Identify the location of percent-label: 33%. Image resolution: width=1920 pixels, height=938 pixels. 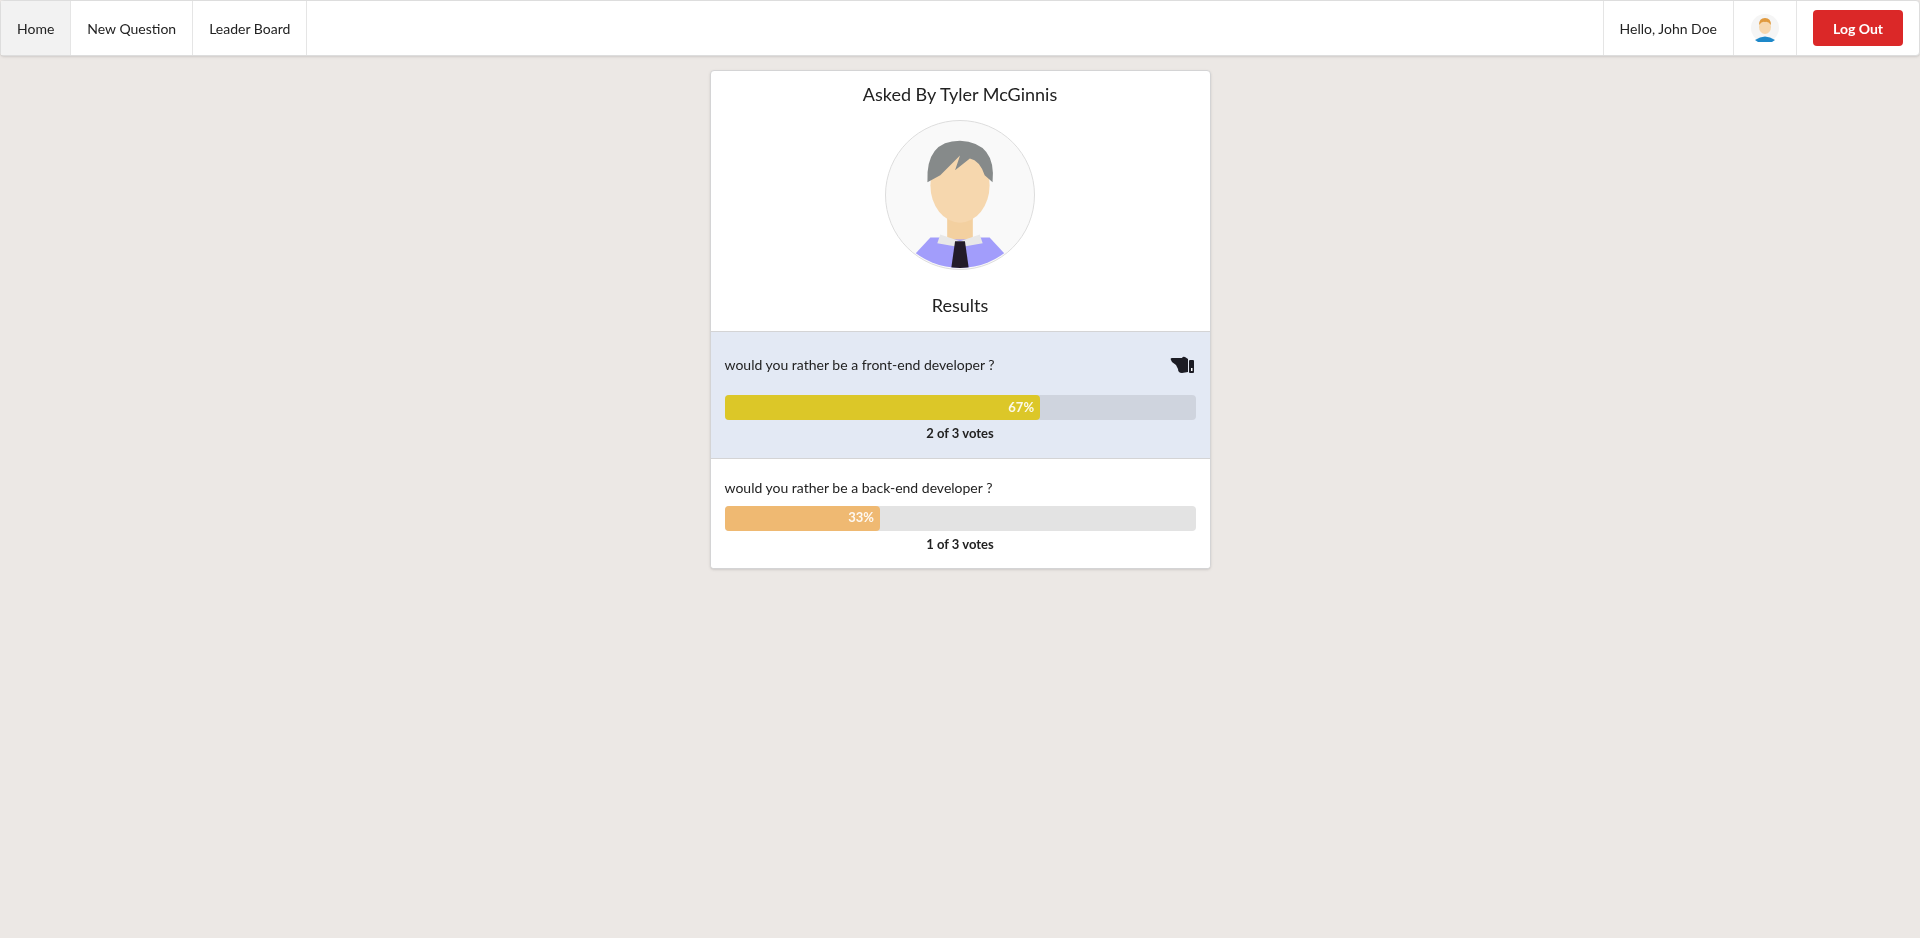
(861, 518).